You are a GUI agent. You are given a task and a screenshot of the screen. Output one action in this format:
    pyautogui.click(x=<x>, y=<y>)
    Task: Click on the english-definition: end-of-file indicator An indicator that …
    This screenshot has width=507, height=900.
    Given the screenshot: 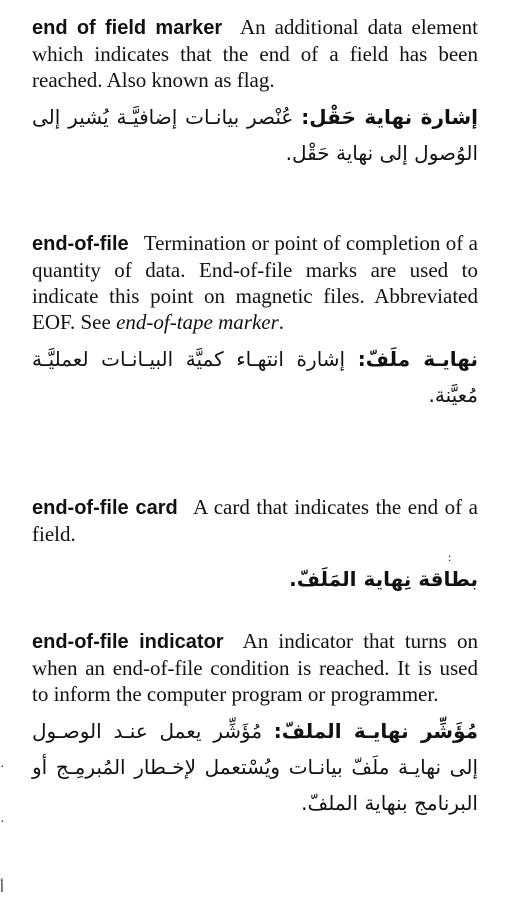 What is the action you would take?
    pyautogui.click(x=255, y=667)
    